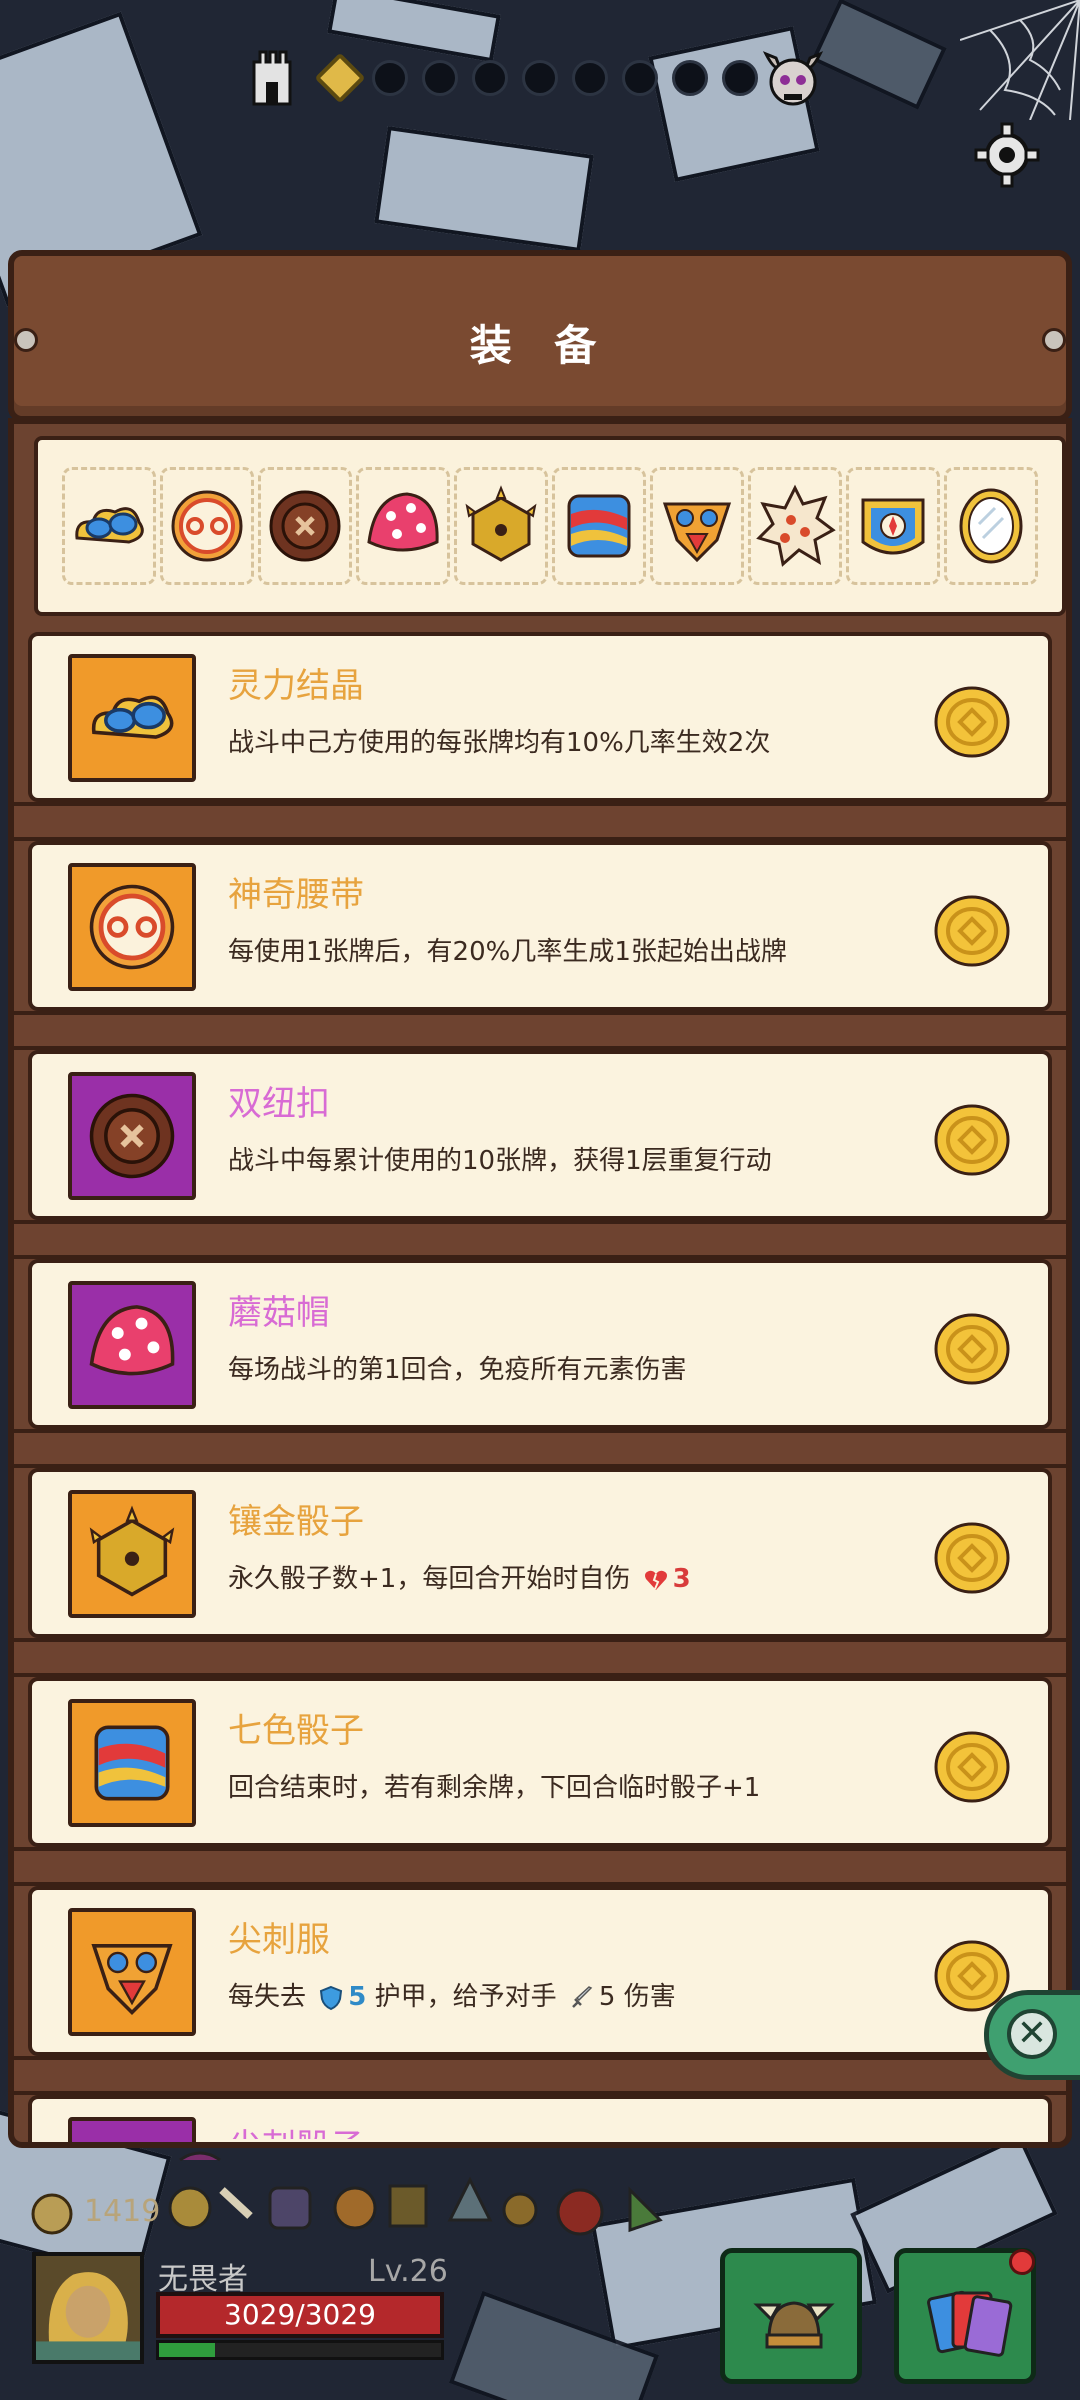  I want to click on equip-slot-spike-armor, so click(697, 526).